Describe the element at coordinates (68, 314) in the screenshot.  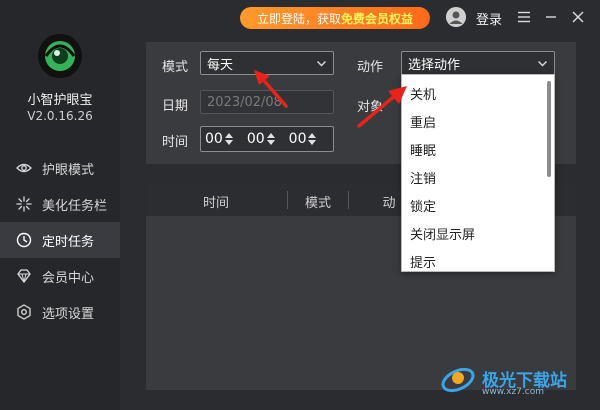
I see `sidebar-item-label: 选项设置` at that location.